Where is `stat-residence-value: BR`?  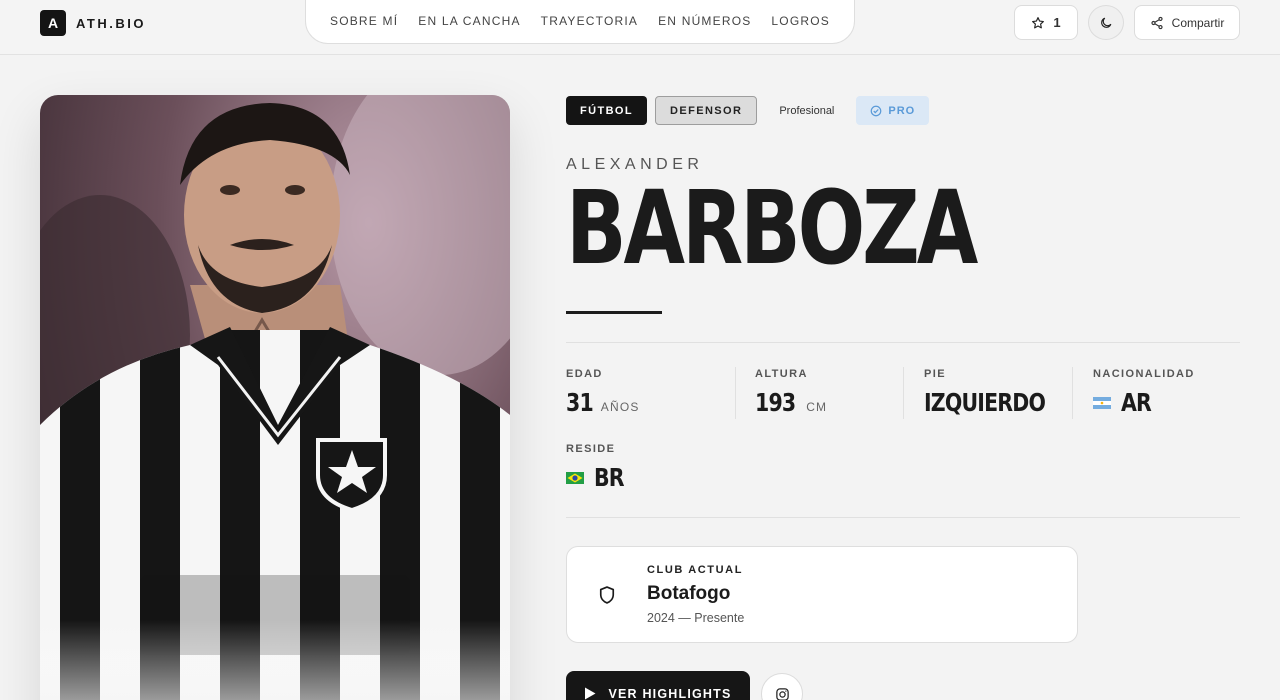
stat-residence-value: BR is located at coordinates (609, 477).